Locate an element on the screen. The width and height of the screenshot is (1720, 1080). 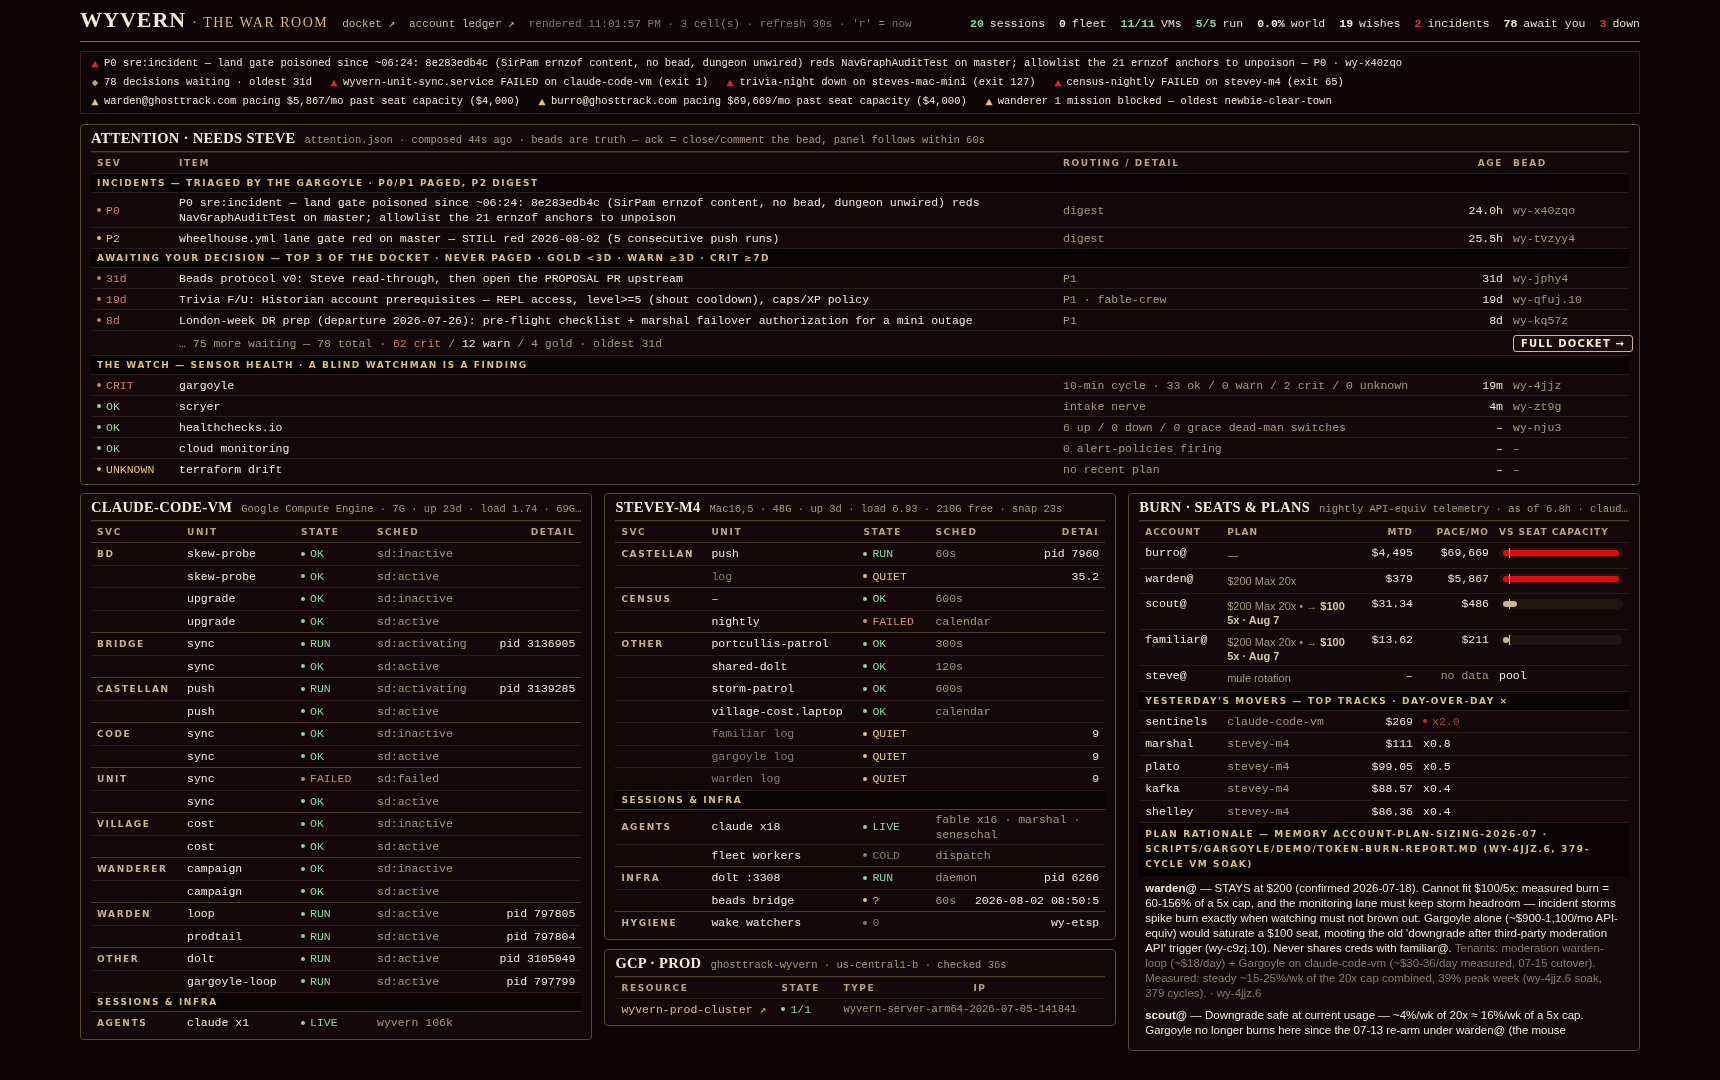
schedule-cell-text: sd:activating is located at coordinates (422, 689).